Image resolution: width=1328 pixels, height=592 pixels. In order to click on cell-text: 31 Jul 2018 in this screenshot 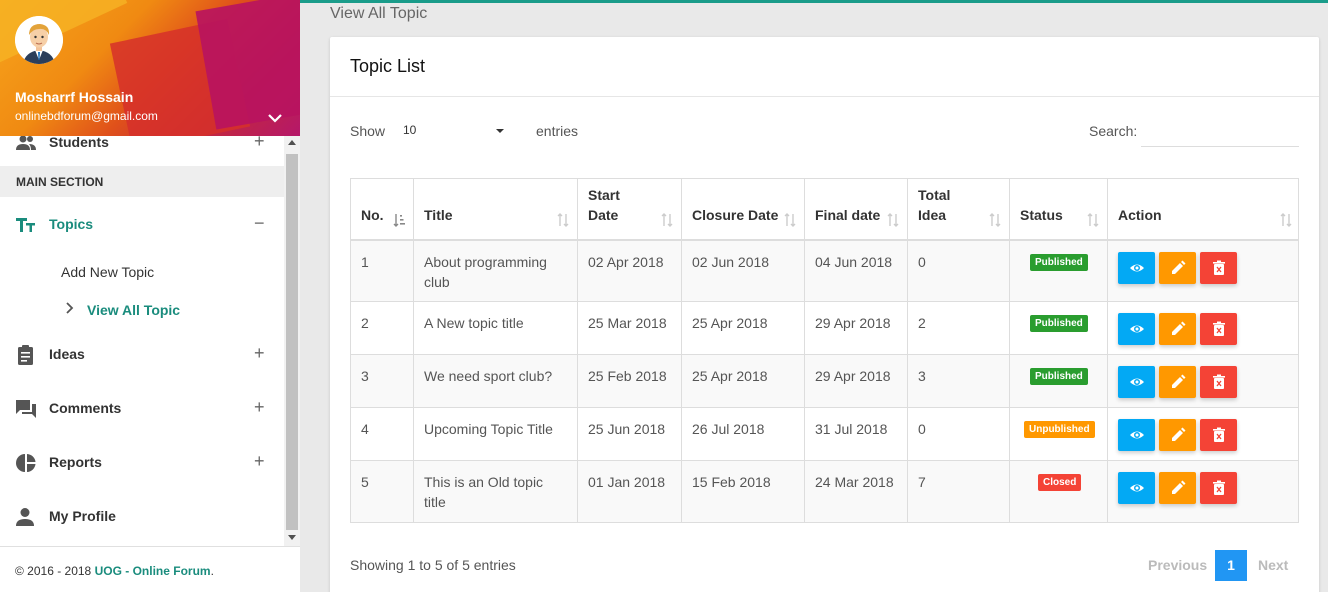, I will do `click(851, 429)`.